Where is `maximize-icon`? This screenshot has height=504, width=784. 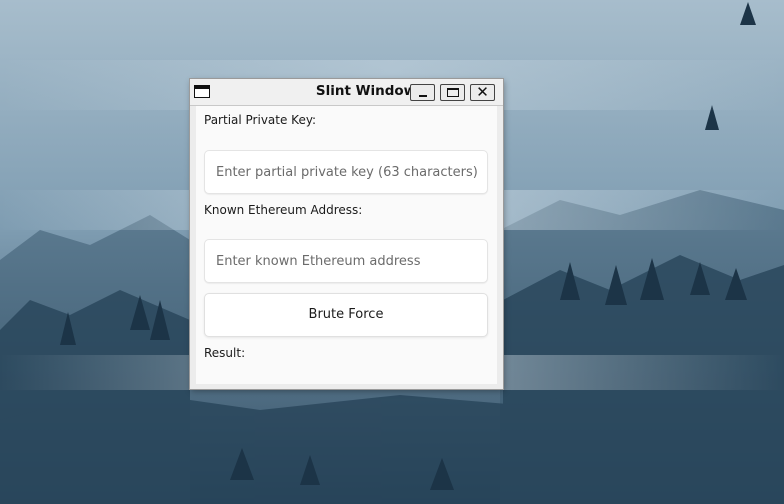 maximize-icon is located at coordinates (453, 92).